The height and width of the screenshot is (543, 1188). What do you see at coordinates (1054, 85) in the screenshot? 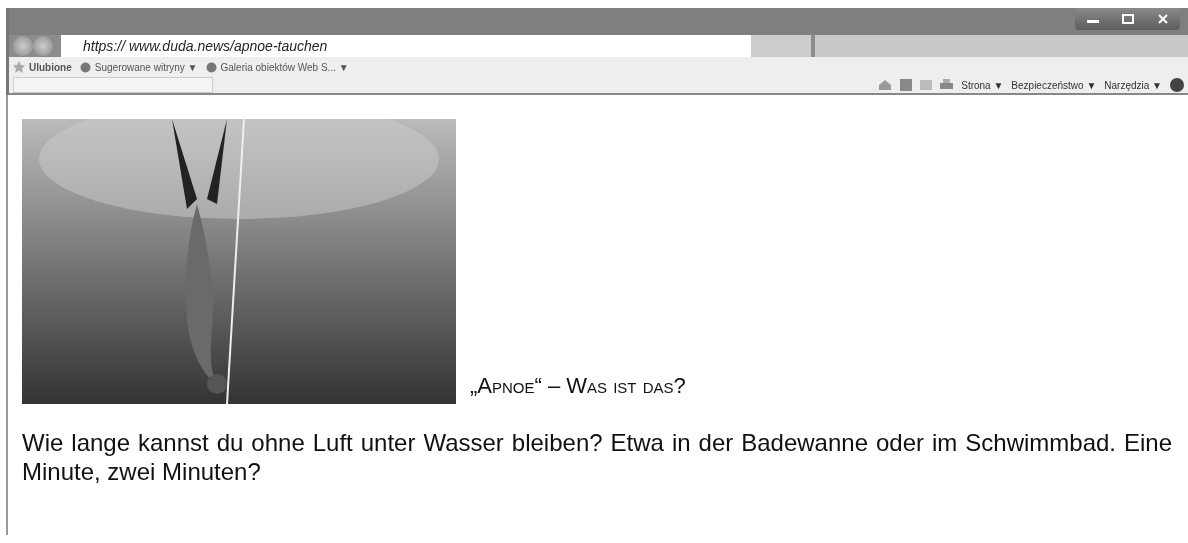
I see `command-menu: Bezpieczeństwo ▼` at bounding box center [1054, 85].